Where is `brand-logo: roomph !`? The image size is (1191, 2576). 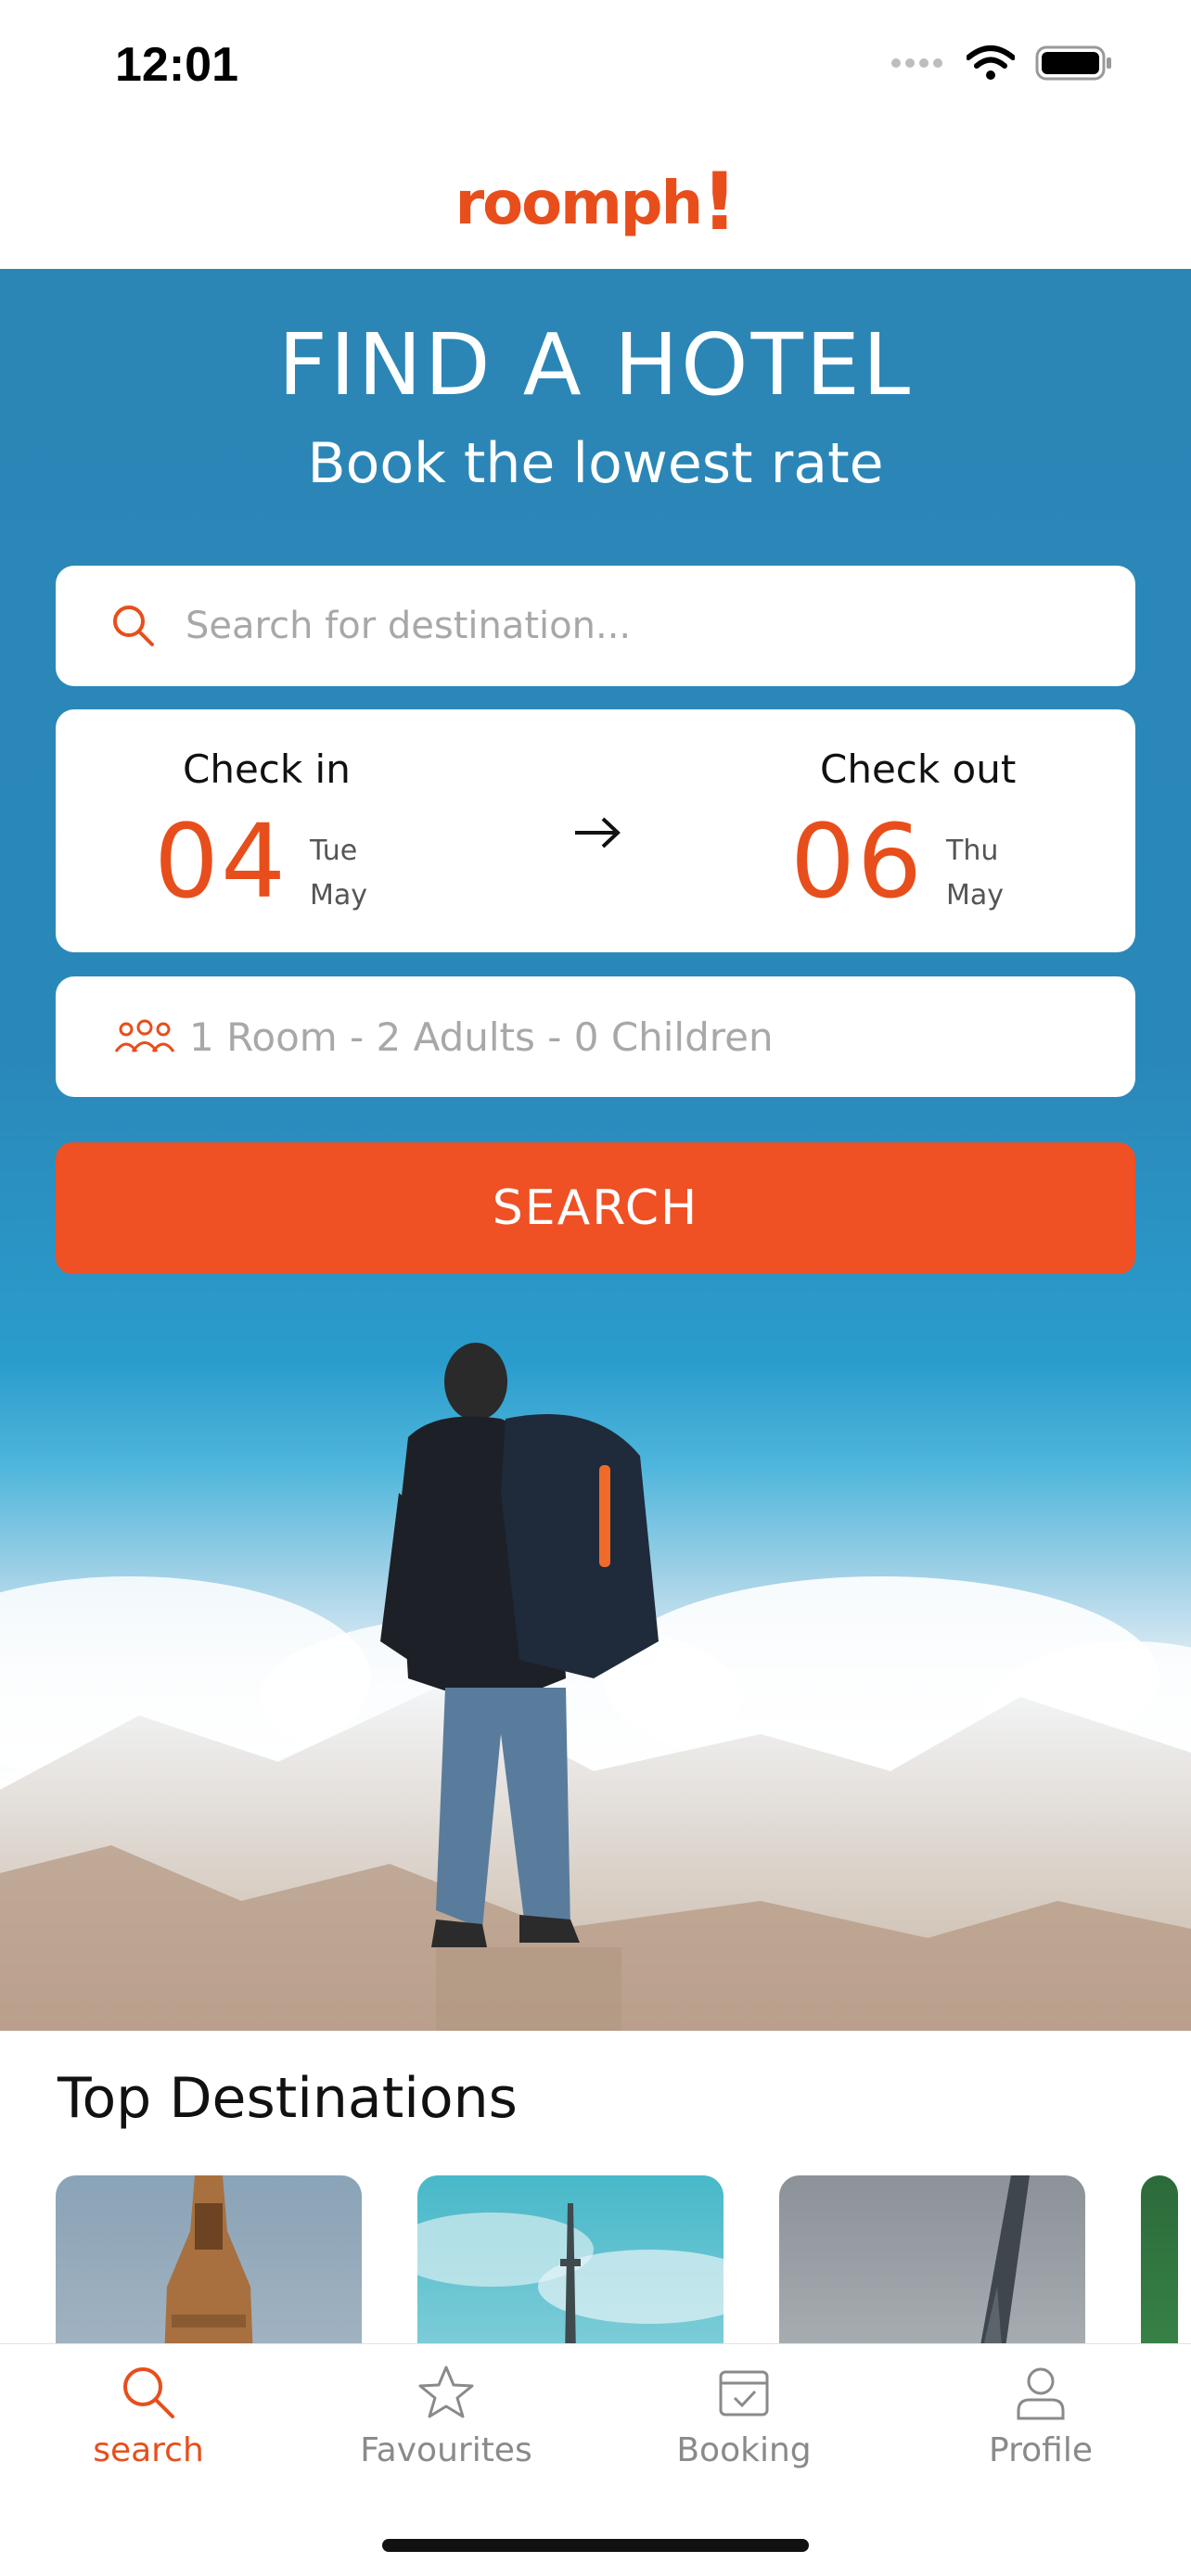
brand-logo: roomph ! is located at coordinates (597, 202).